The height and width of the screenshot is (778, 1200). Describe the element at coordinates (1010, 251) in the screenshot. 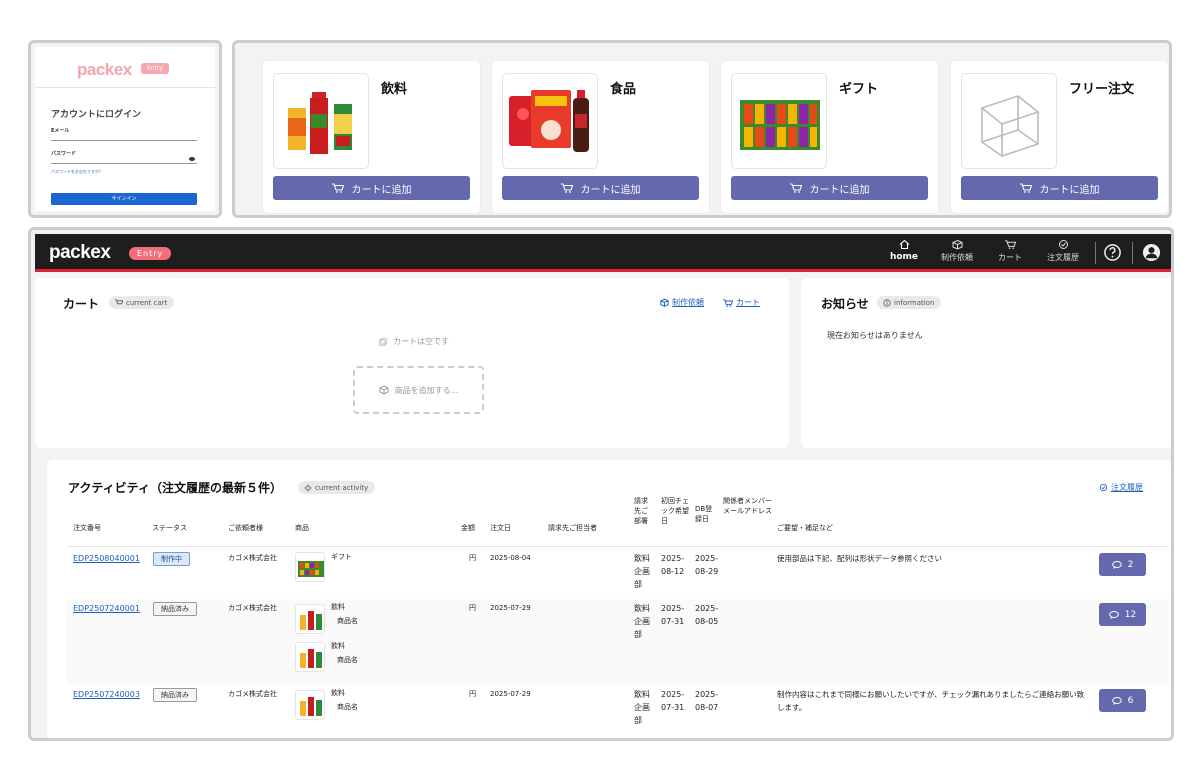

I see `nav-cart: カート` at that location.